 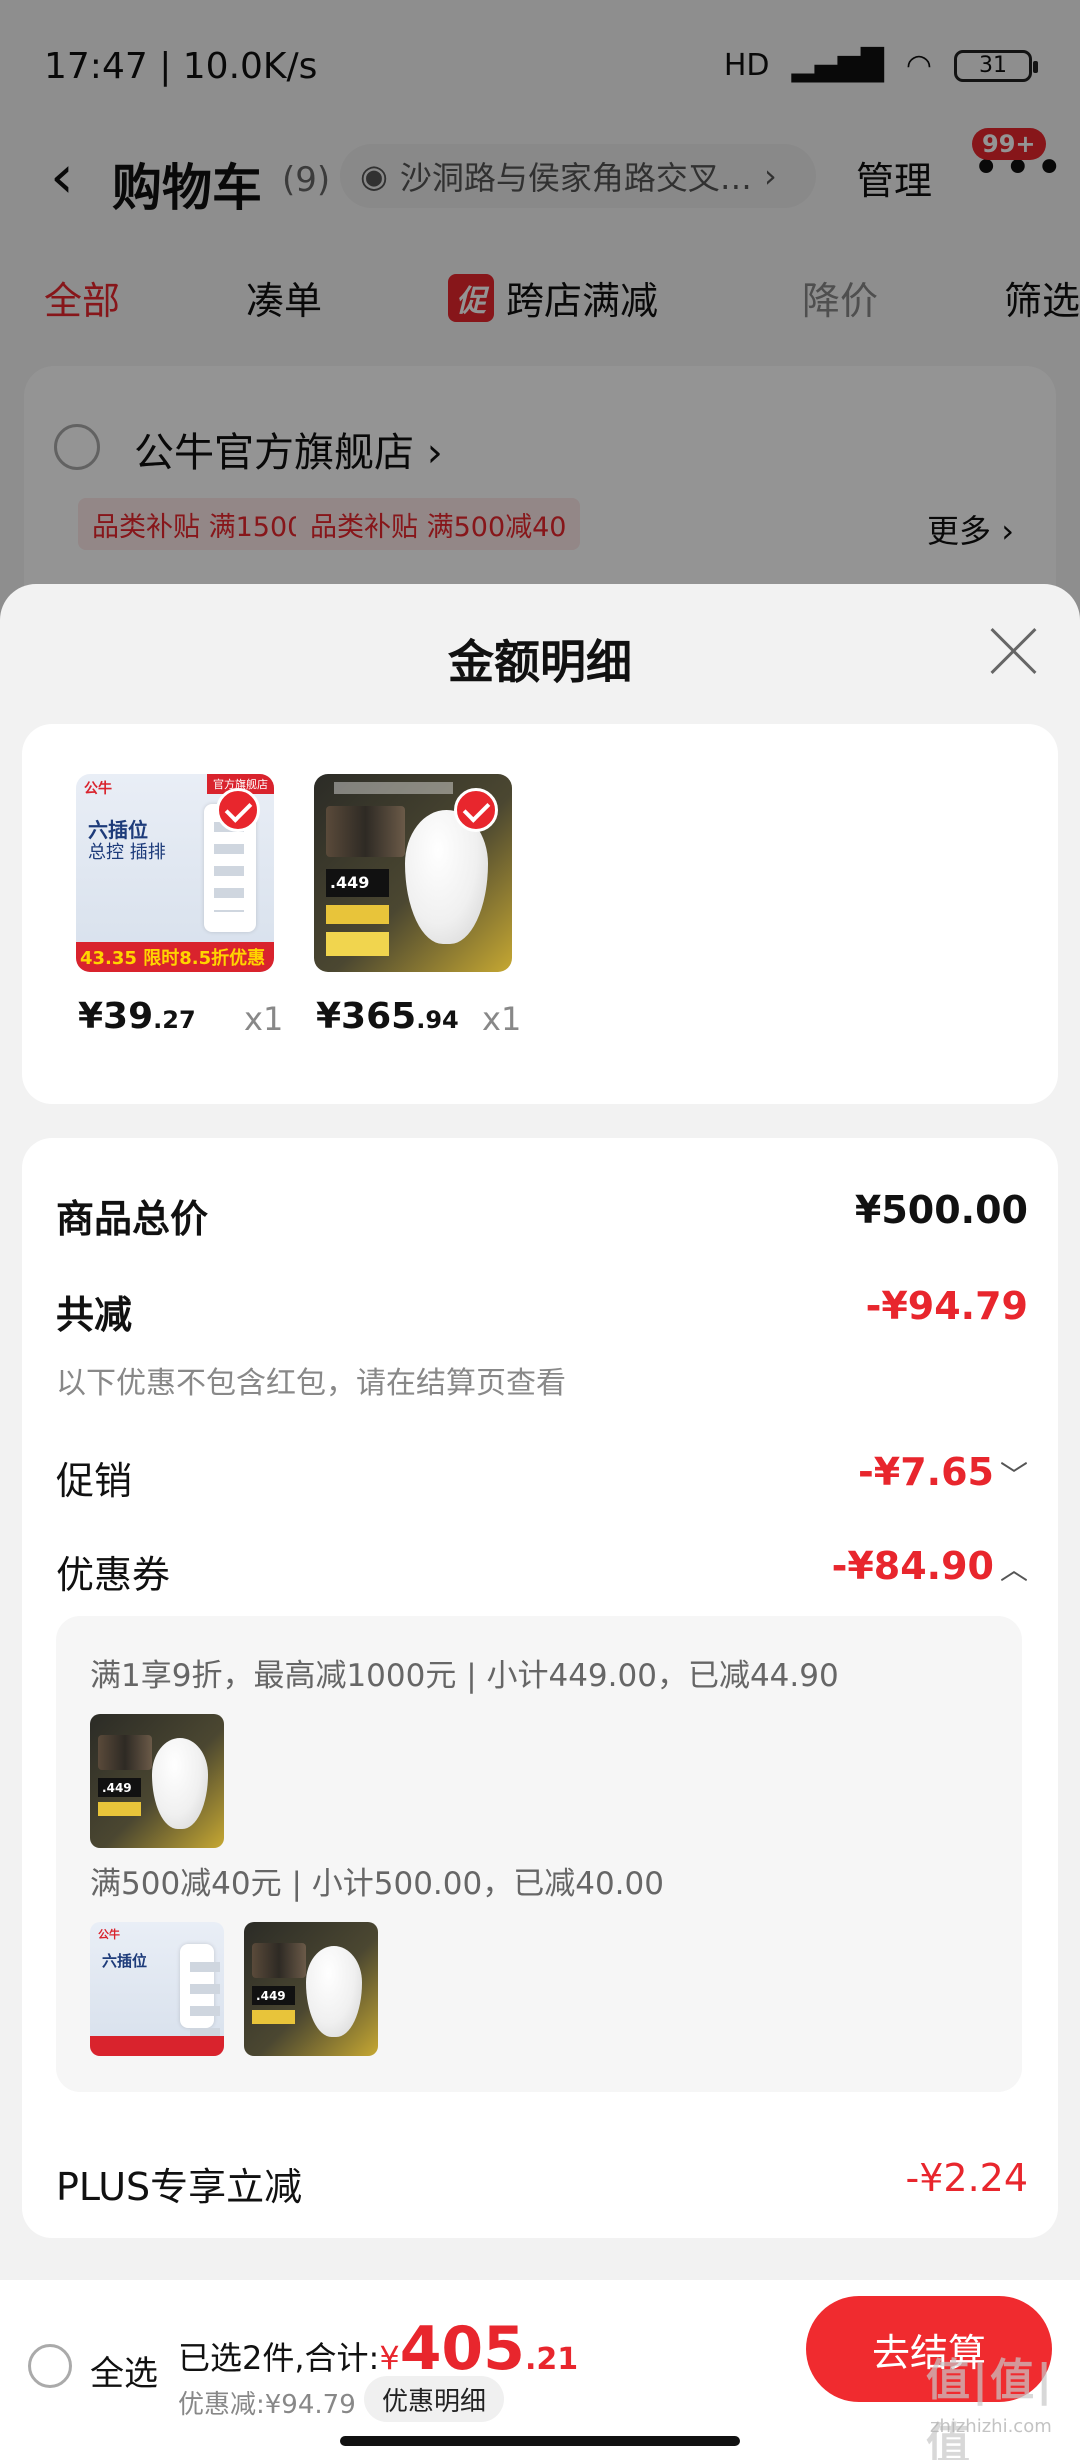 What do you see at coordinates (393, 787) in the screenshot?
I see `rog-logo` at bounding box center [393, 787].